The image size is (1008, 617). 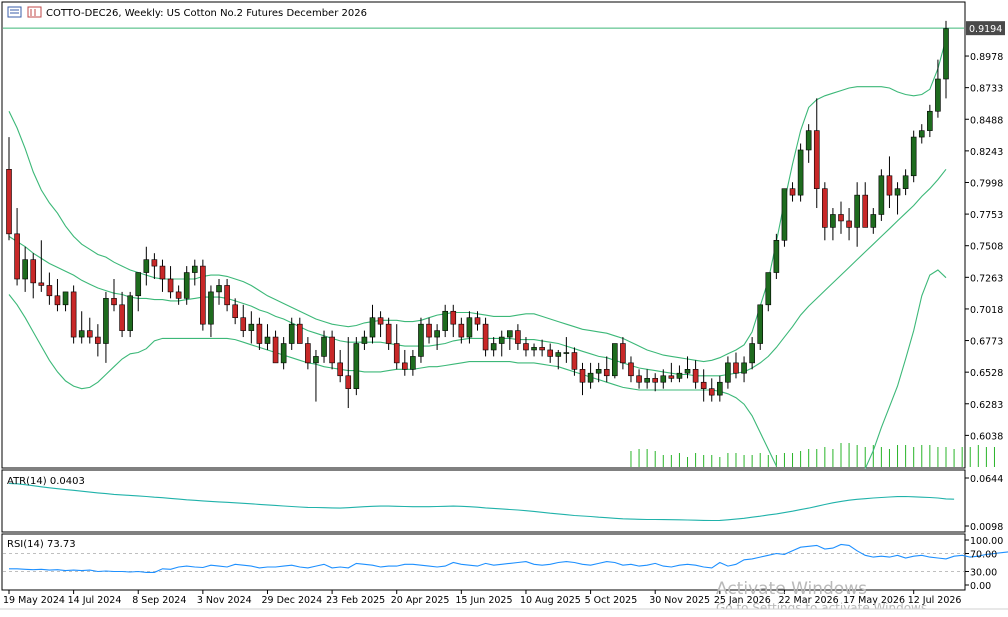 I want to click on atr-tick-label: 0.0098, so click(x=986, y=527).